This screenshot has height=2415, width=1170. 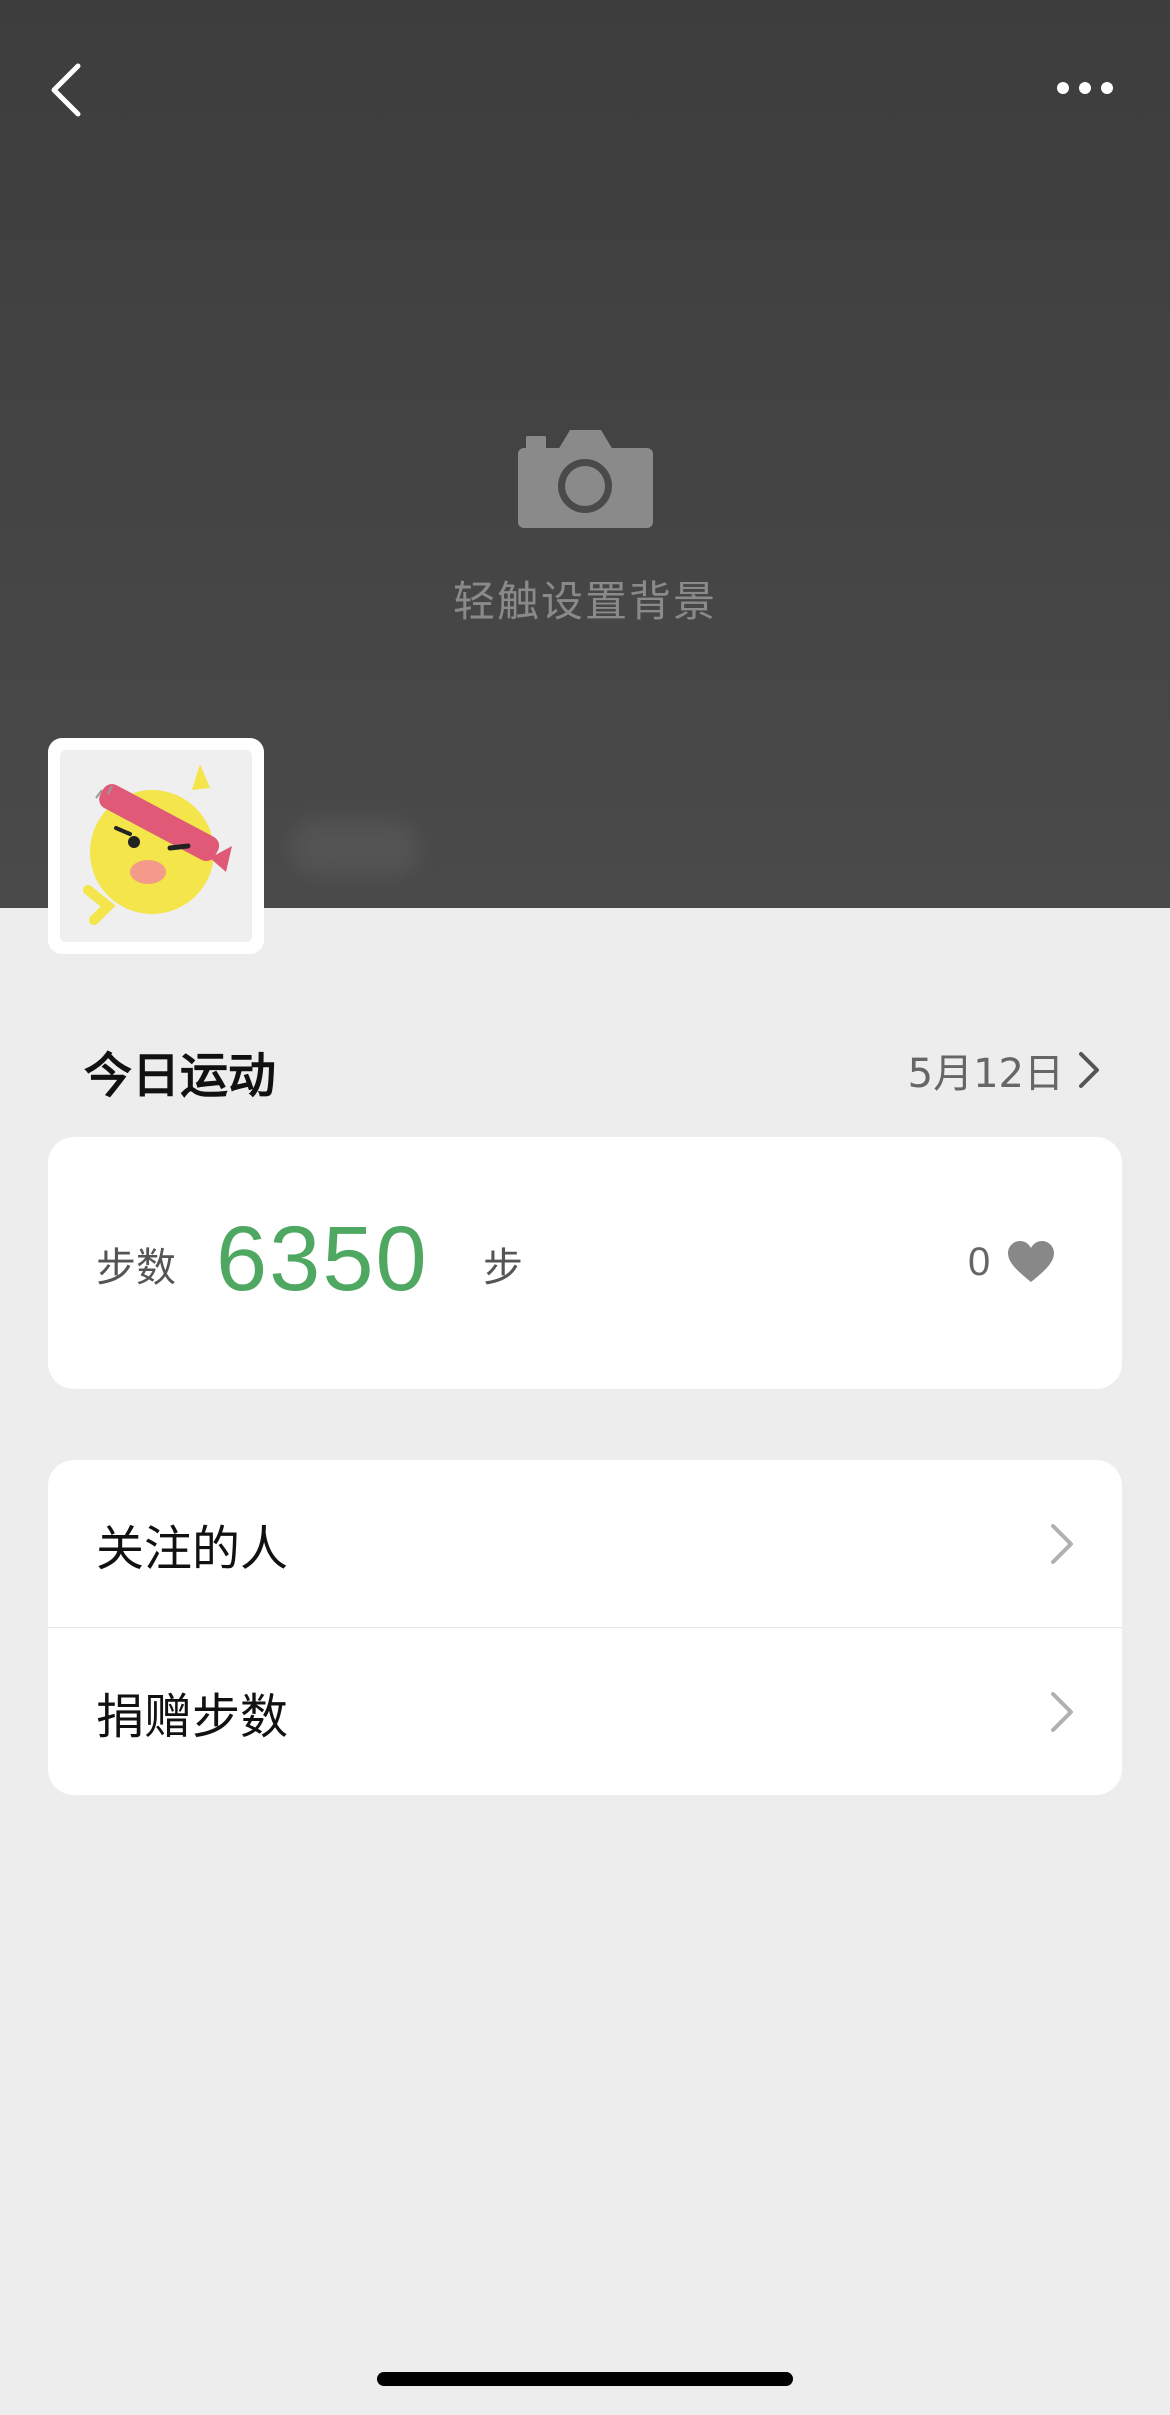 I want to click on avatar, so click(x=156, y=846).